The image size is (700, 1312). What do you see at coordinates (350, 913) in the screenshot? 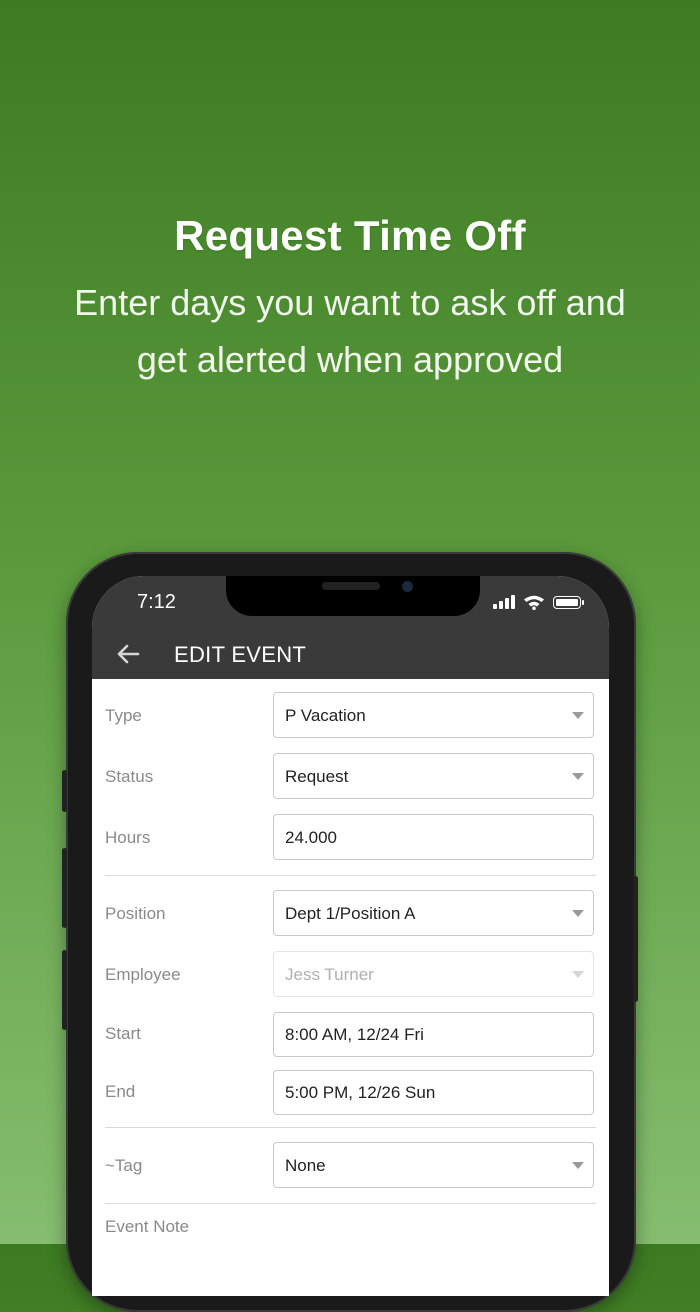
I see `position-value: Dept 1/Position A` at bounding box center [350, 913].